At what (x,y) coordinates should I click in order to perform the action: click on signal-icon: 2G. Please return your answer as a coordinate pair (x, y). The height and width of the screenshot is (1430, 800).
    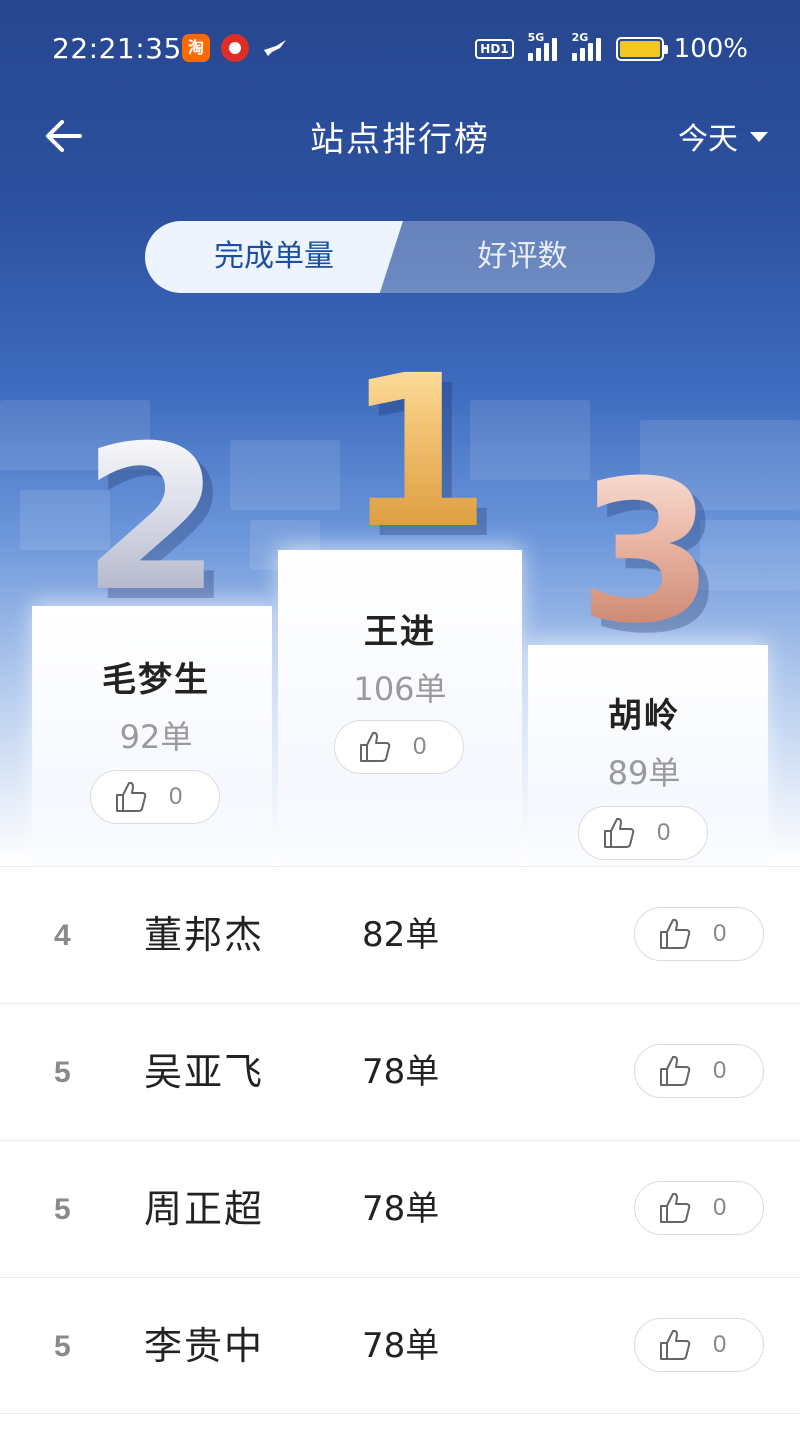
    Looking at the image, I should click on (587, 46).